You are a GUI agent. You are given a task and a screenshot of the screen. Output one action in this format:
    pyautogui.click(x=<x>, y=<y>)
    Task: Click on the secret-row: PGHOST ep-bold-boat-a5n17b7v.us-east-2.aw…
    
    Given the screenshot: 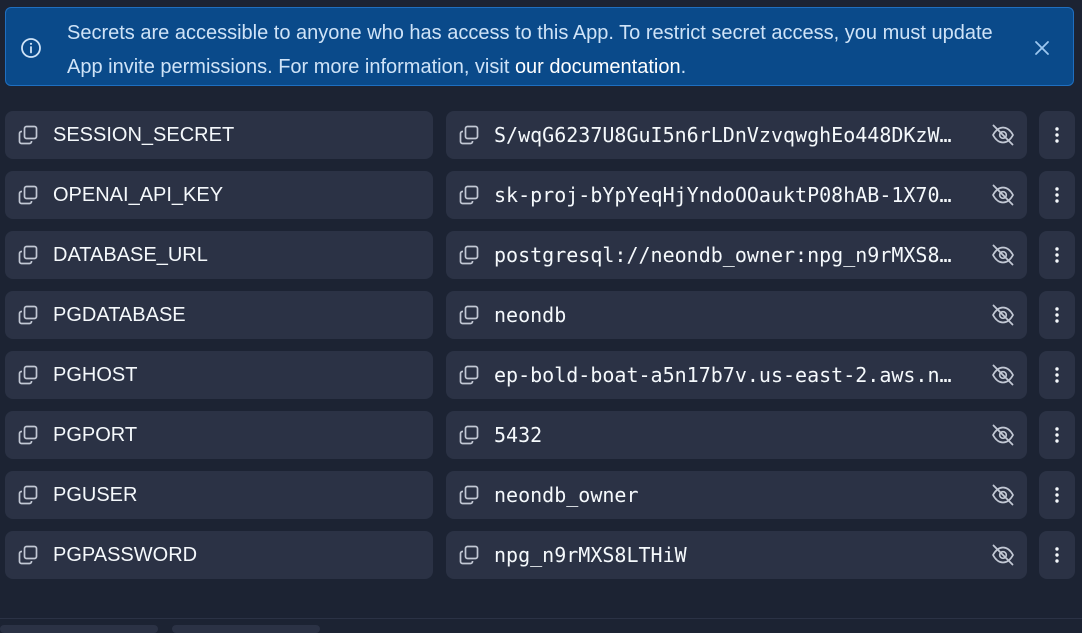 What is the action you would take?
    pyautogui.click(x=541, y=375)
    